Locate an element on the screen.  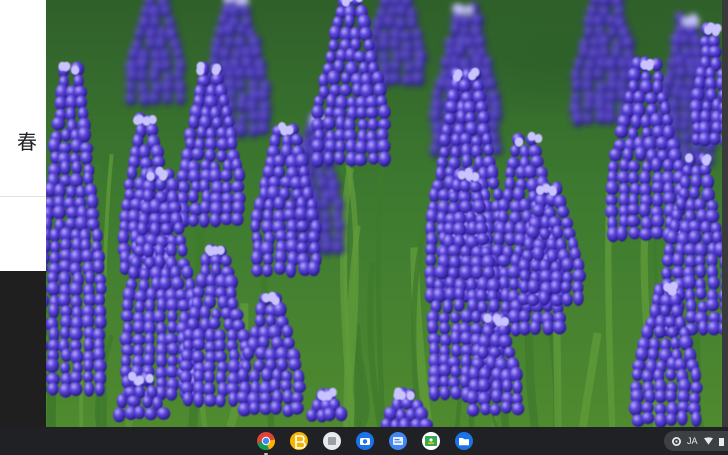
files-icon is located at coordinates (464, 441).